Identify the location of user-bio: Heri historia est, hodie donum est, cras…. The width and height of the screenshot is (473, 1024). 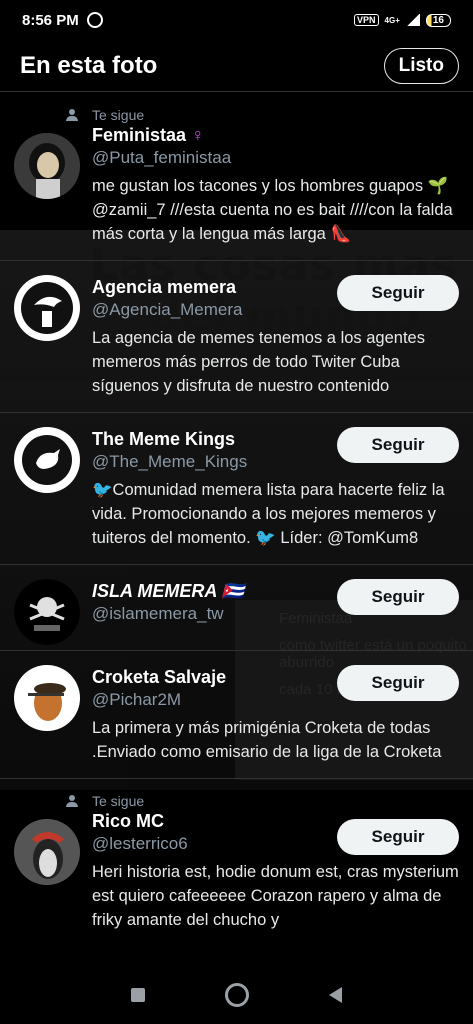
(275, 896).